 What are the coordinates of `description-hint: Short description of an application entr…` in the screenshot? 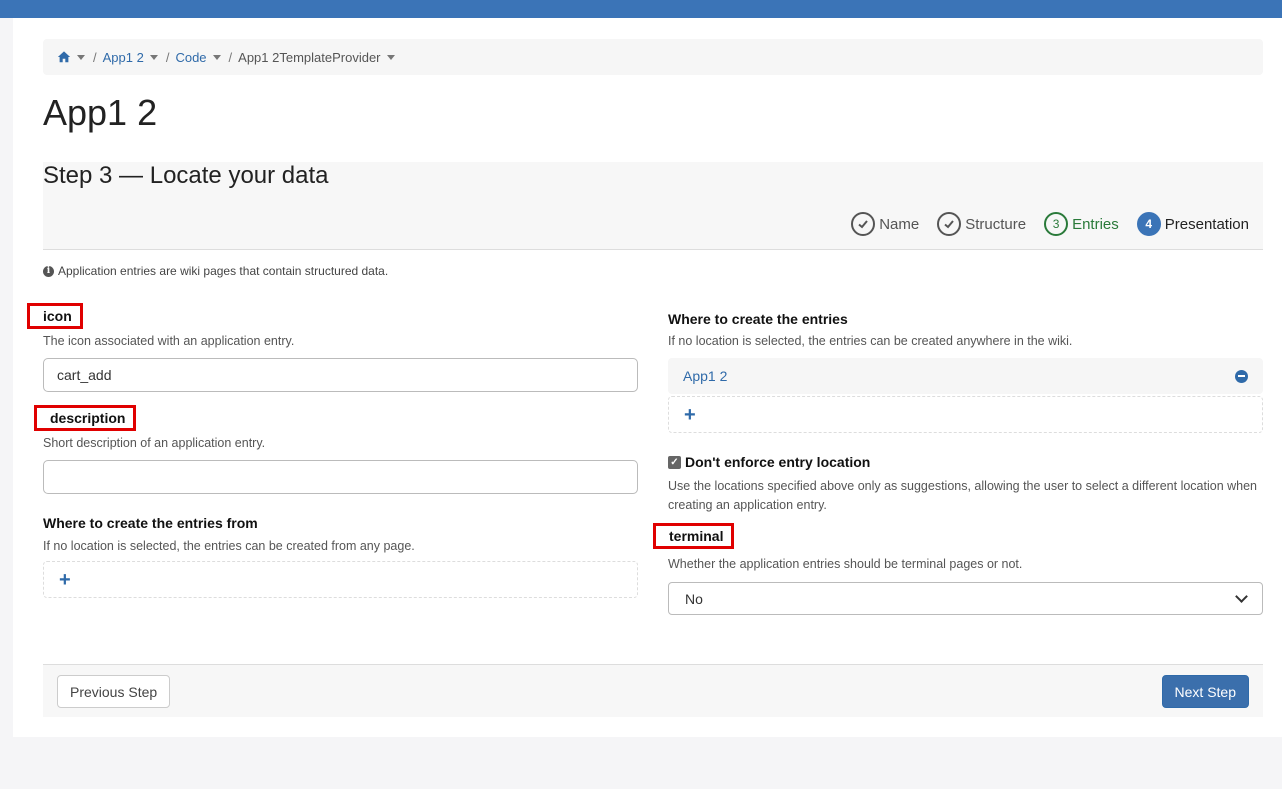 It's located at (154, 443).